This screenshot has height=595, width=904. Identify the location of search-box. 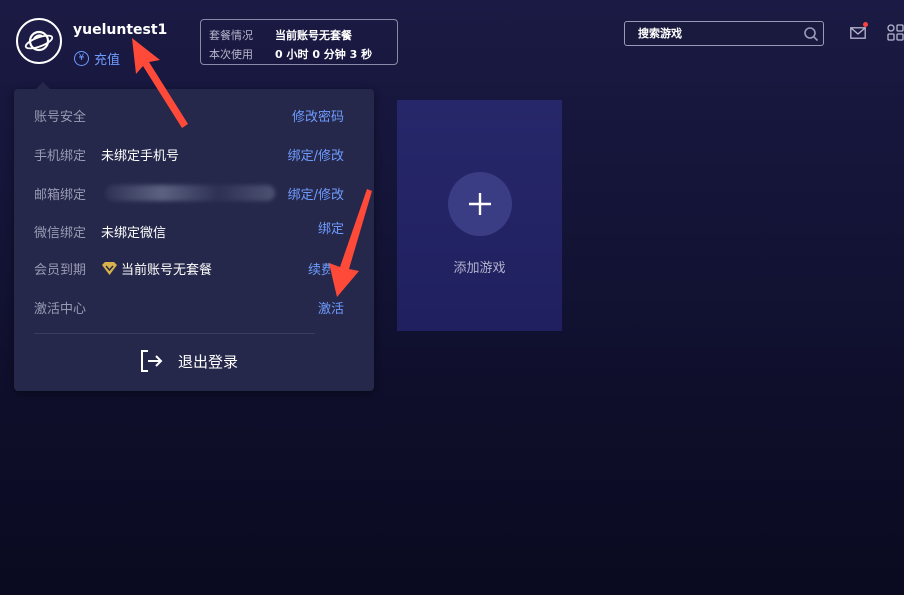
(724, 33).